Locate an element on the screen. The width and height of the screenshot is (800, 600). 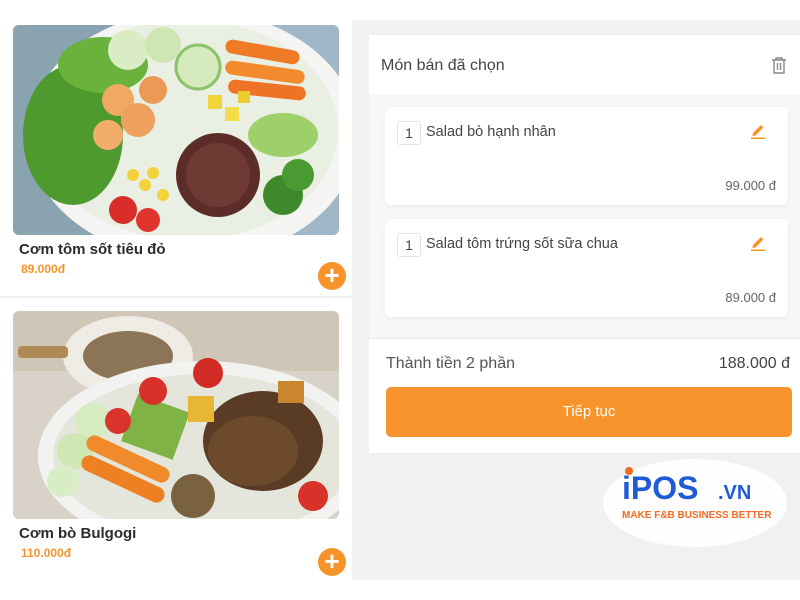
total-row: Thành tiền 2 phần 188.000 đ is located at coordinates (584, 361).